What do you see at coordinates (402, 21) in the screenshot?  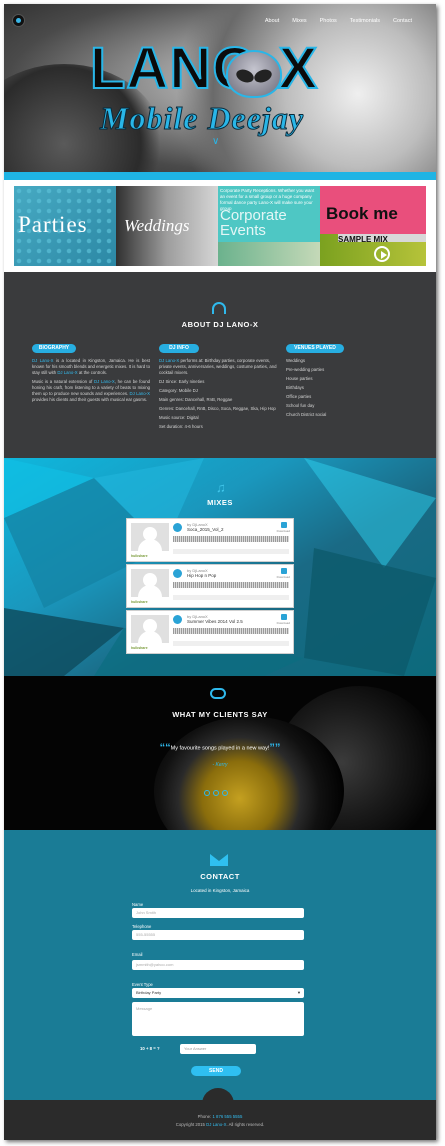 I see `nav-contact: Contact` at bounding box center [402, 21].